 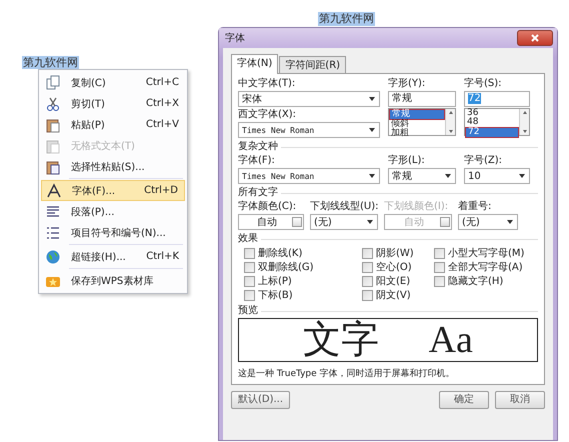 I want to click on checkbox-label: 隐藏文字(H), so click(x=476, y=281).